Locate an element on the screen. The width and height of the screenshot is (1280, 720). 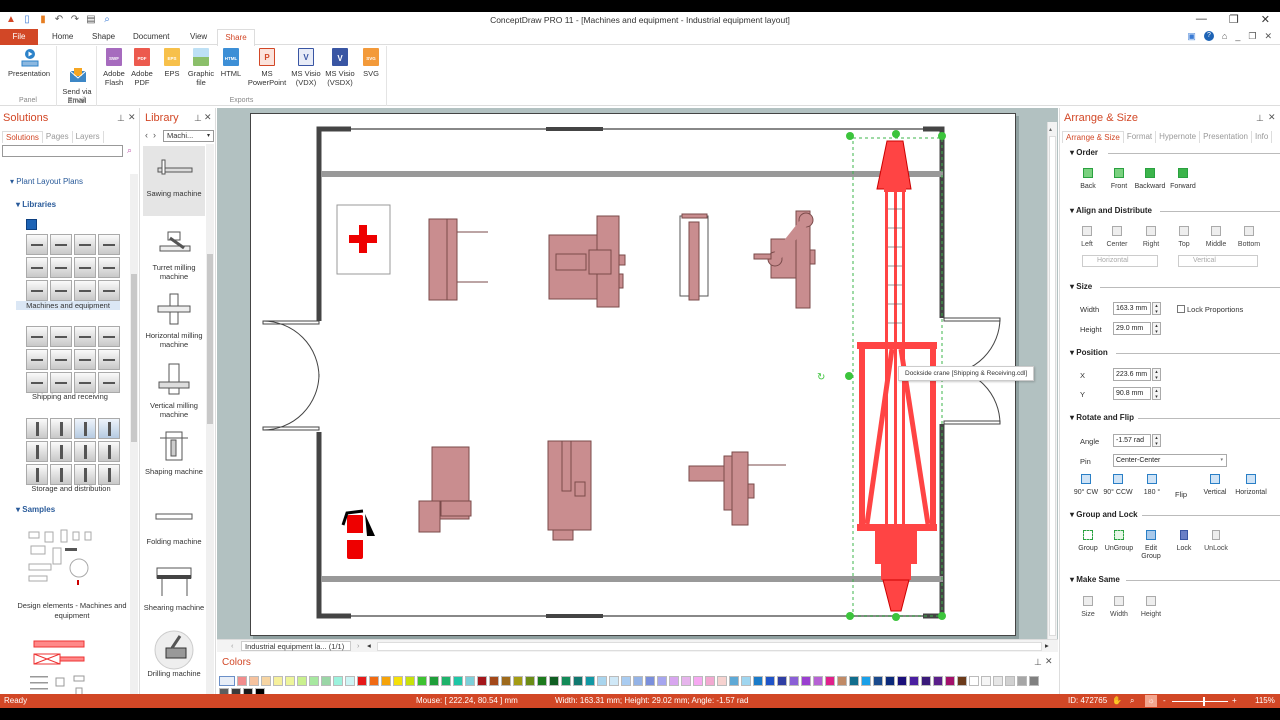
library-pin-icon: ⊥ is located at coordinates (198, 118).